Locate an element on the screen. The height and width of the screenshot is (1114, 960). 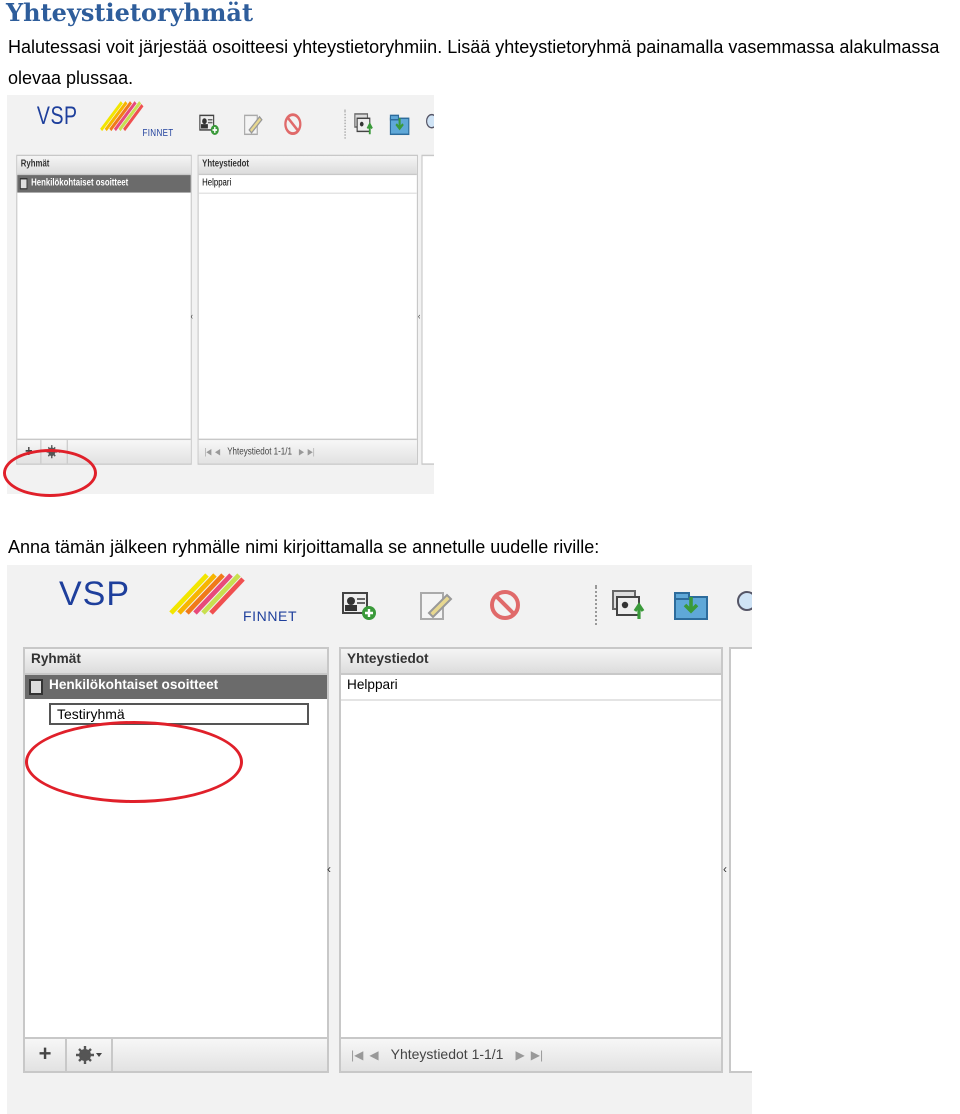
gear-icon is located at coordinates (89, 1055).